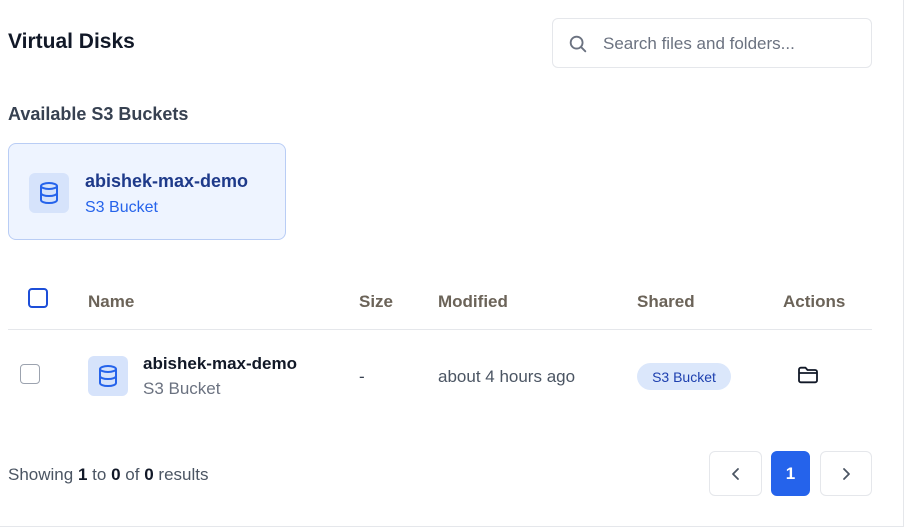 The height and width of the screenshot is (527, 912). What do you see at coordinates (121, 207) in the screenshot?
I see `bucket-card-type: S3 Bucket` at bounding box center [121, 207].